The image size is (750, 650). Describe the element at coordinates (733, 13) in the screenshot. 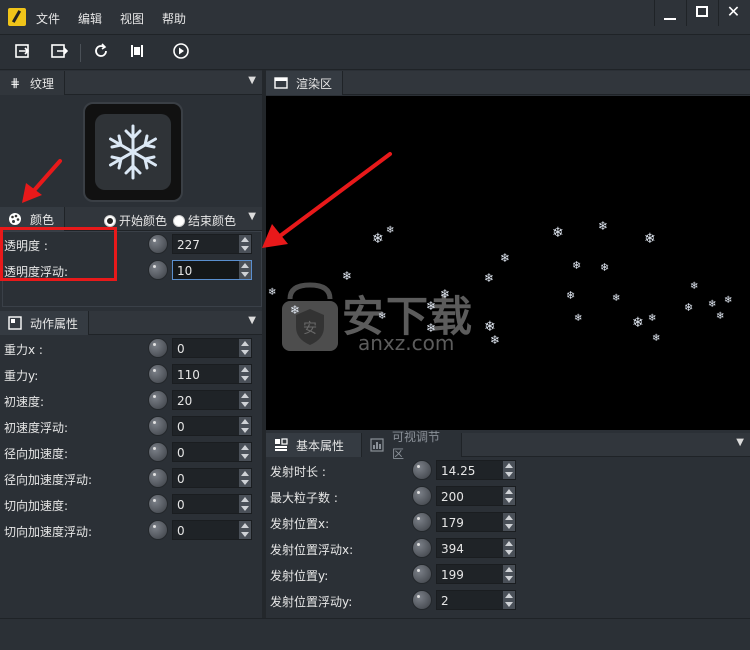

I see `close-button: ✕` at that location.